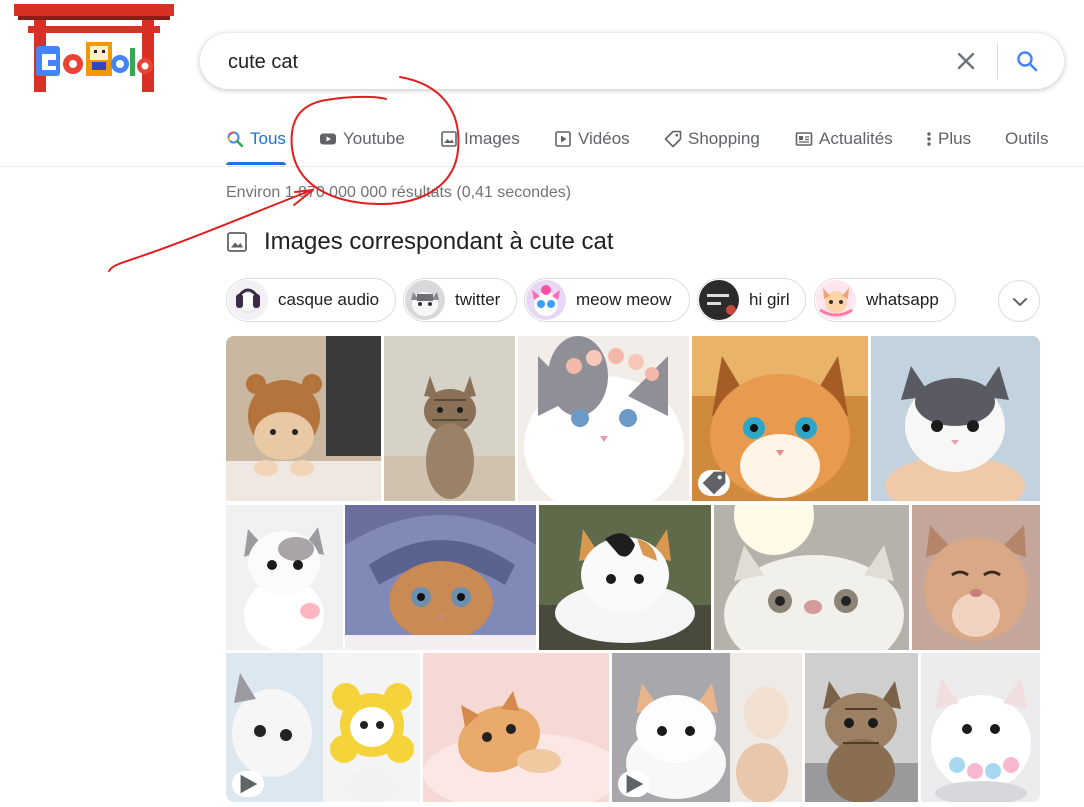 The width and height of the screenshot is (1084, 807). Describe the element at coordinates (439, 241) in the screenshot. I see `images-section-title: Images correspondant à cute cat` at that location.